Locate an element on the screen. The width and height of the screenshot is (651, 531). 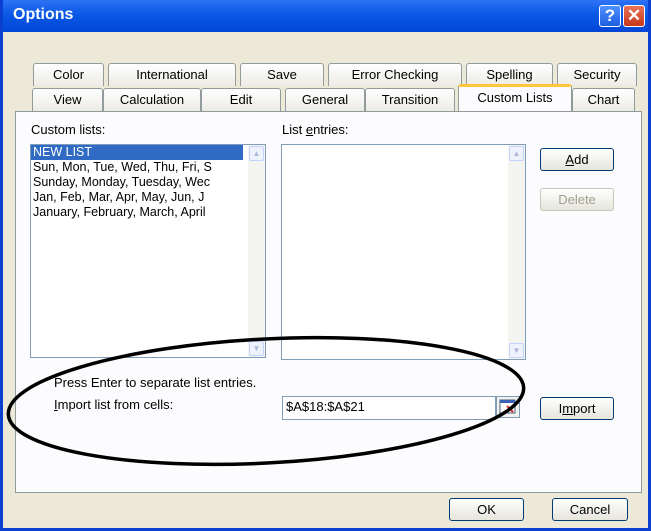
custom-lists-label: Custom lists: is located at coordinates (68, 129).